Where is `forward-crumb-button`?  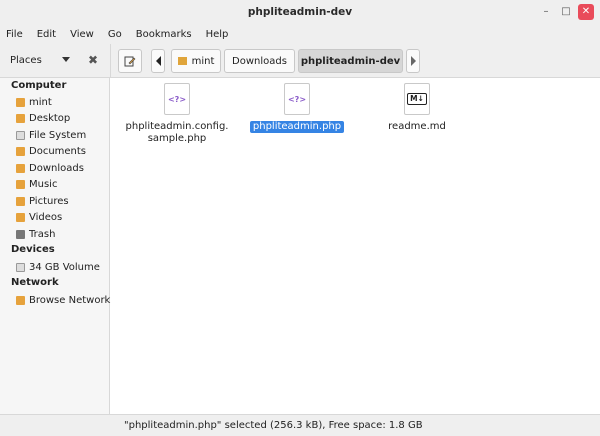 forward-crumb-button is located at coordinates (413, 61).